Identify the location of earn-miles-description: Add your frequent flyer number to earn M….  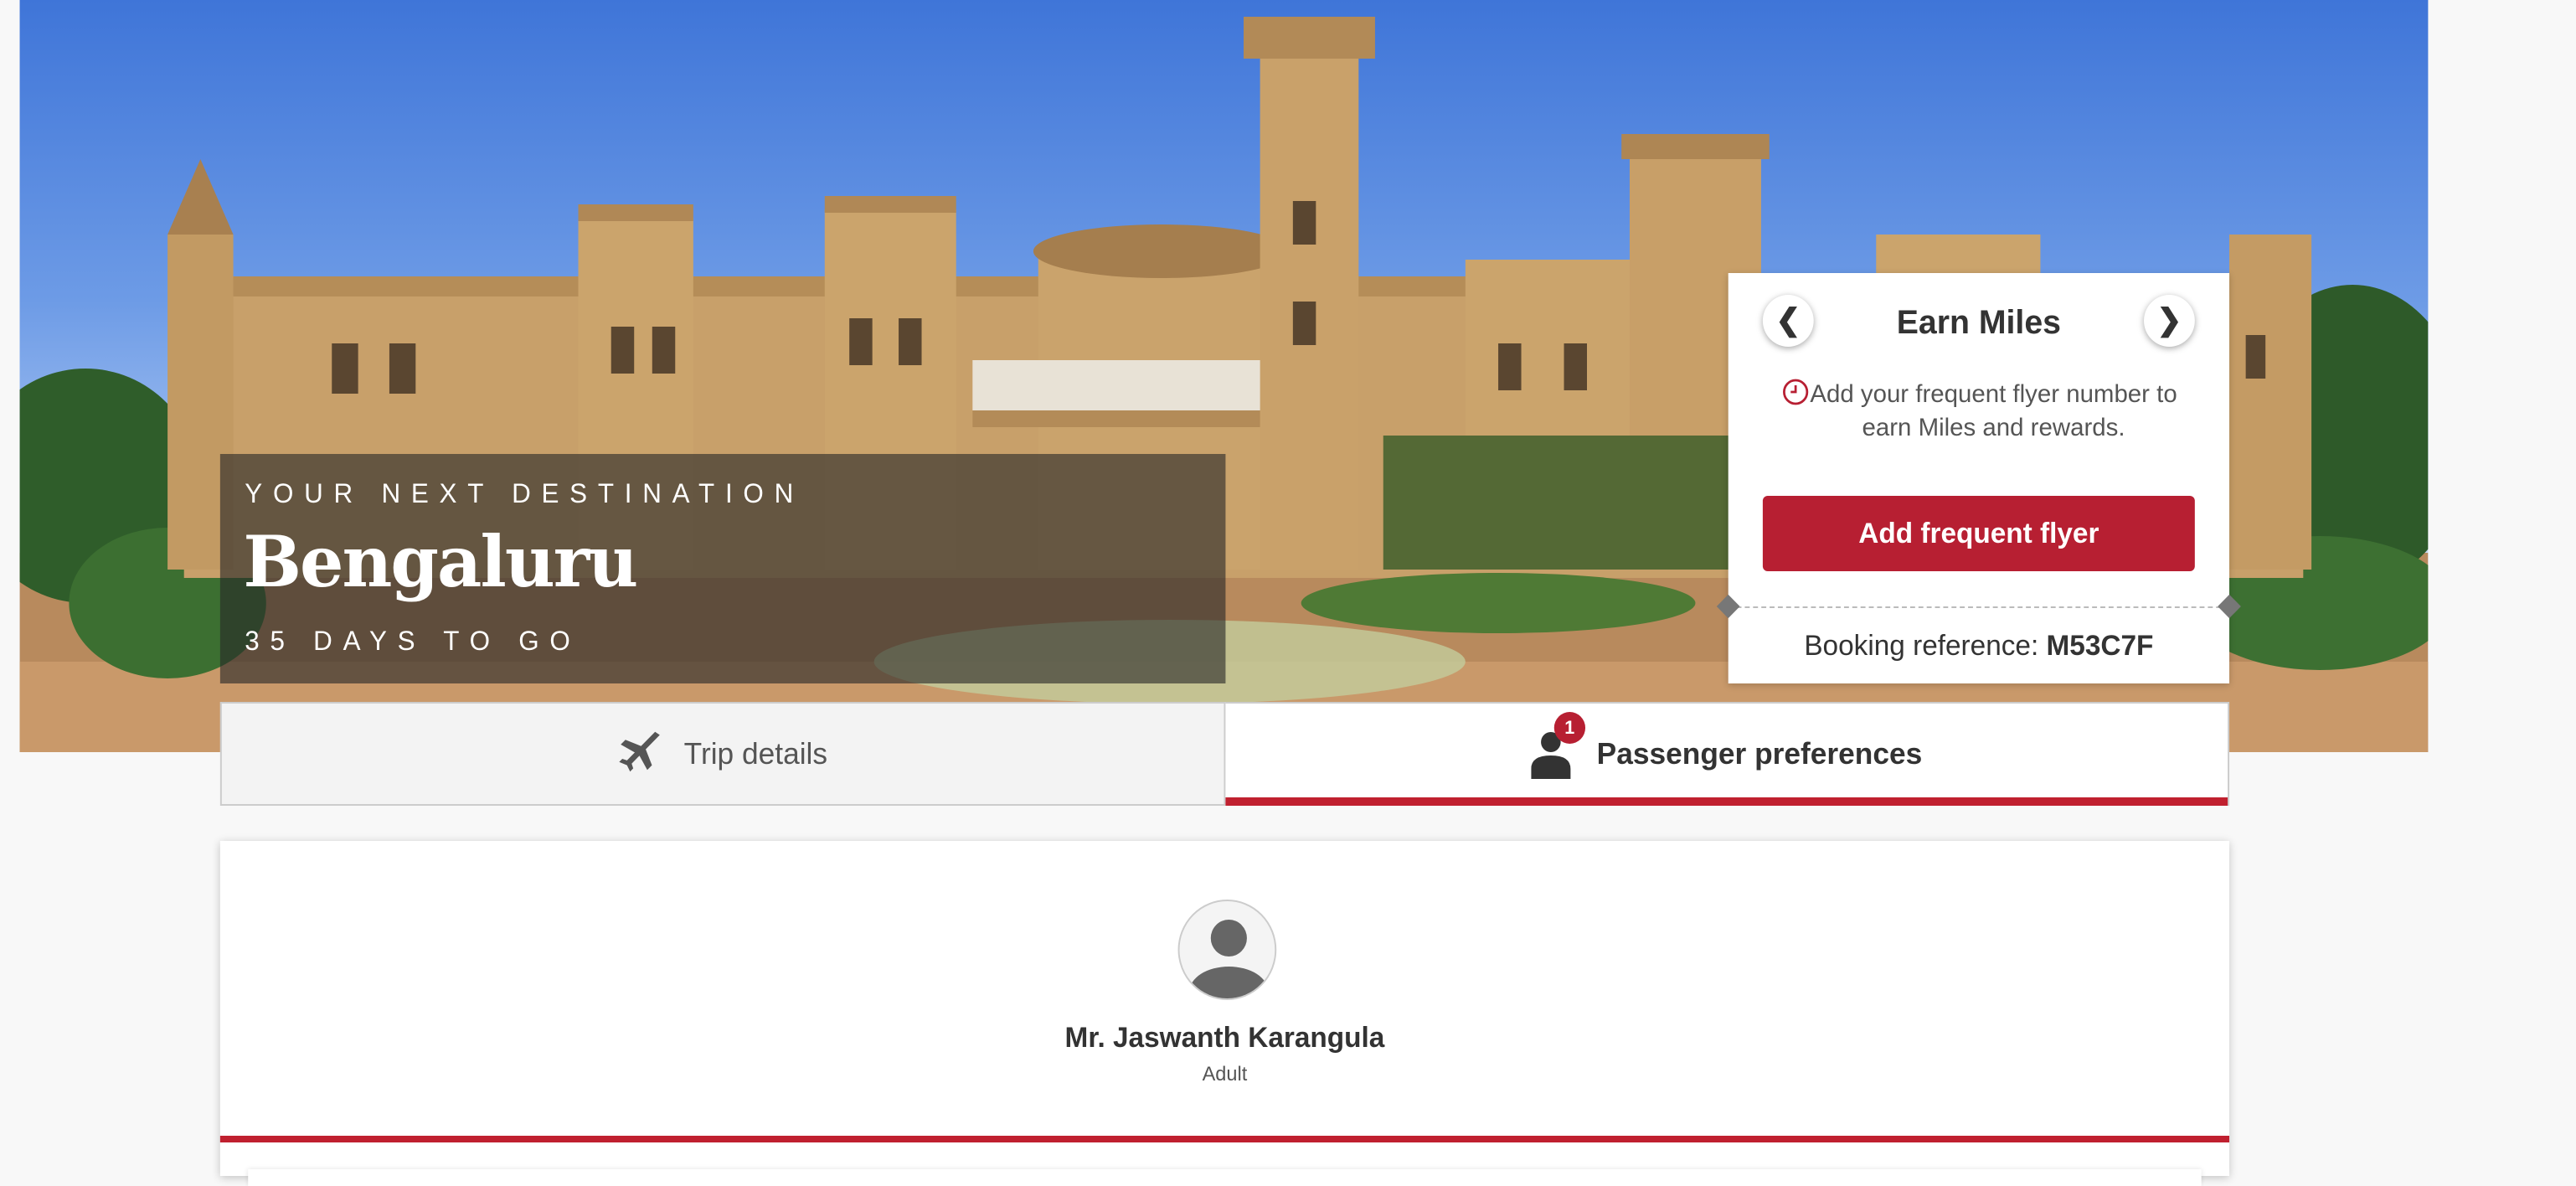
(1993, 411).